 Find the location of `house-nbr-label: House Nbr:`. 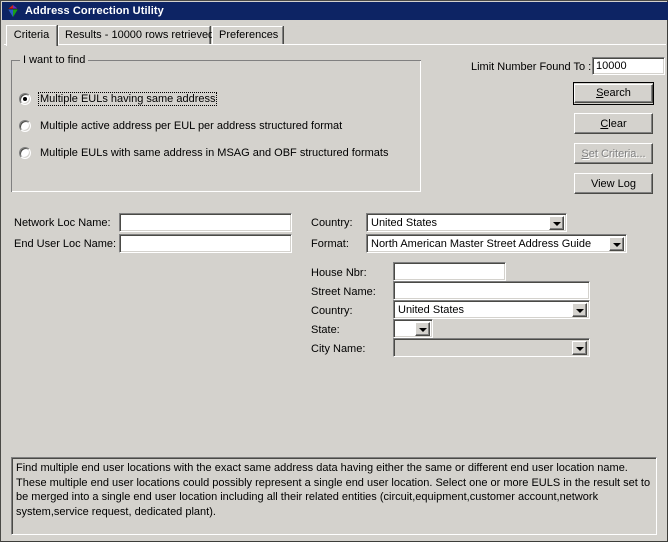

house-nbr-label: House Nbr: is located at coordinates (339, 273).